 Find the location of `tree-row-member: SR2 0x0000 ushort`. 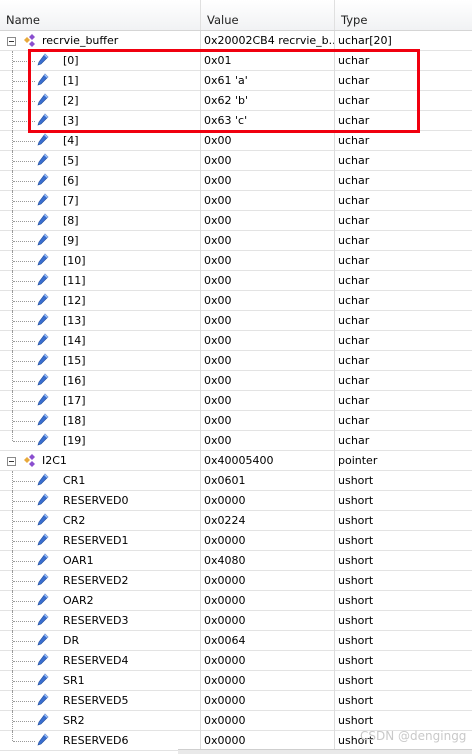

tree-row-member: SR2 0x0000 ushort is located at coordinates (236, 721).